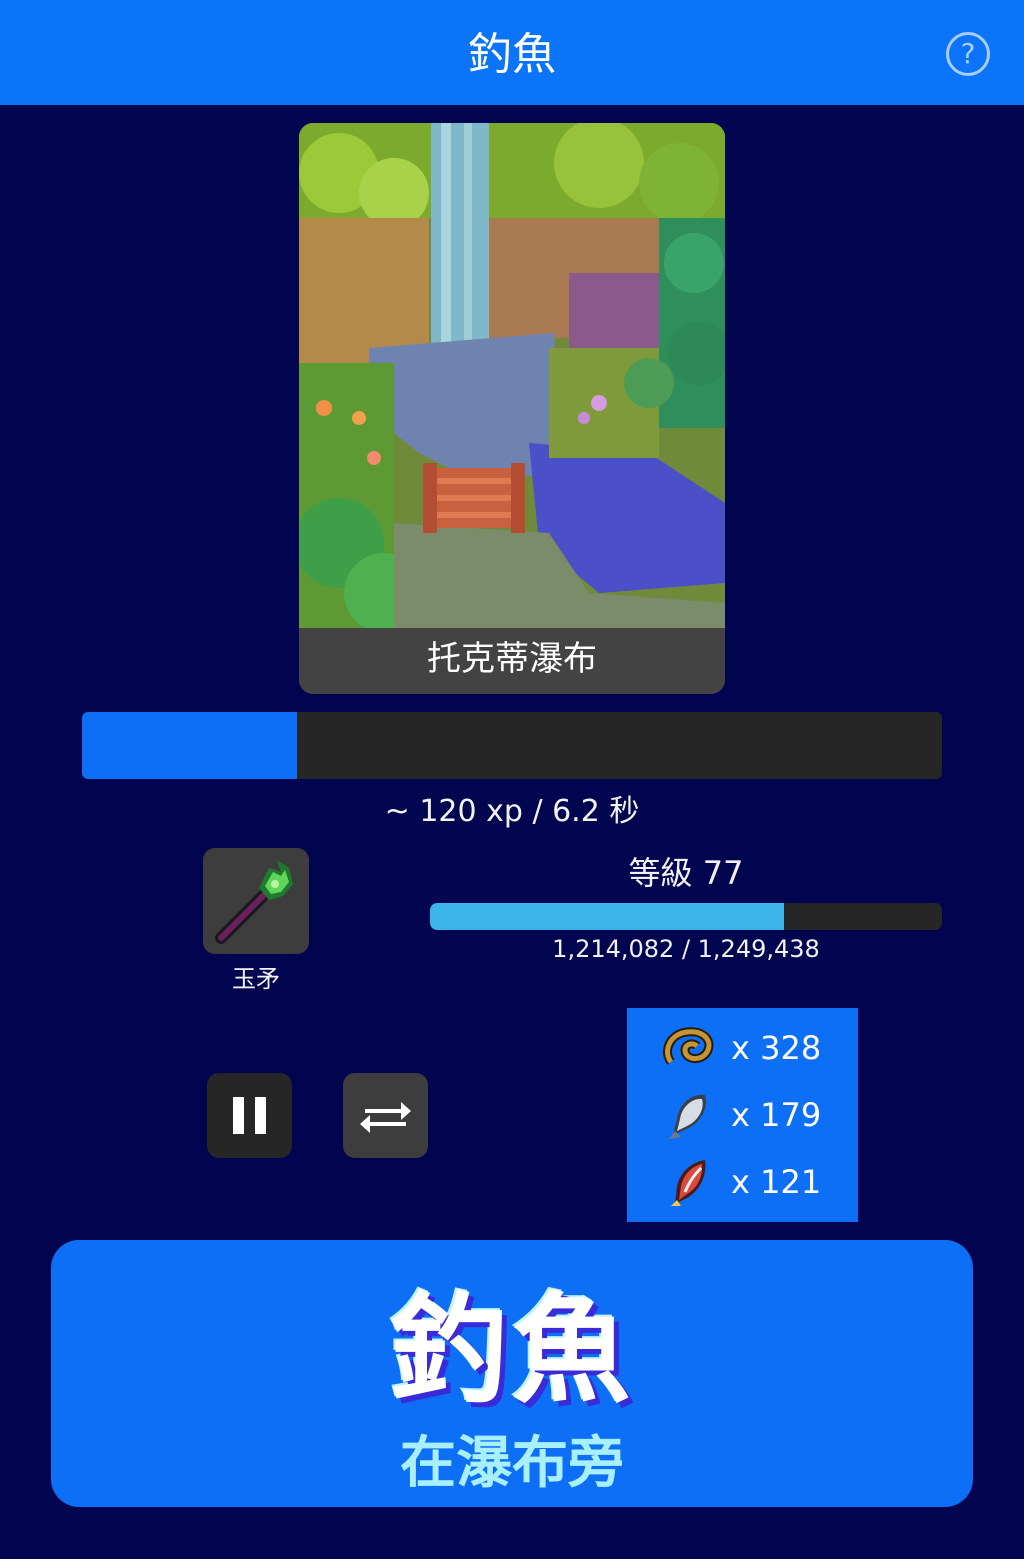  What do you see at coordinates (260, 1115) in the screenshot?
I see `pause-icon-bar` at bounding box center [260, 1115].